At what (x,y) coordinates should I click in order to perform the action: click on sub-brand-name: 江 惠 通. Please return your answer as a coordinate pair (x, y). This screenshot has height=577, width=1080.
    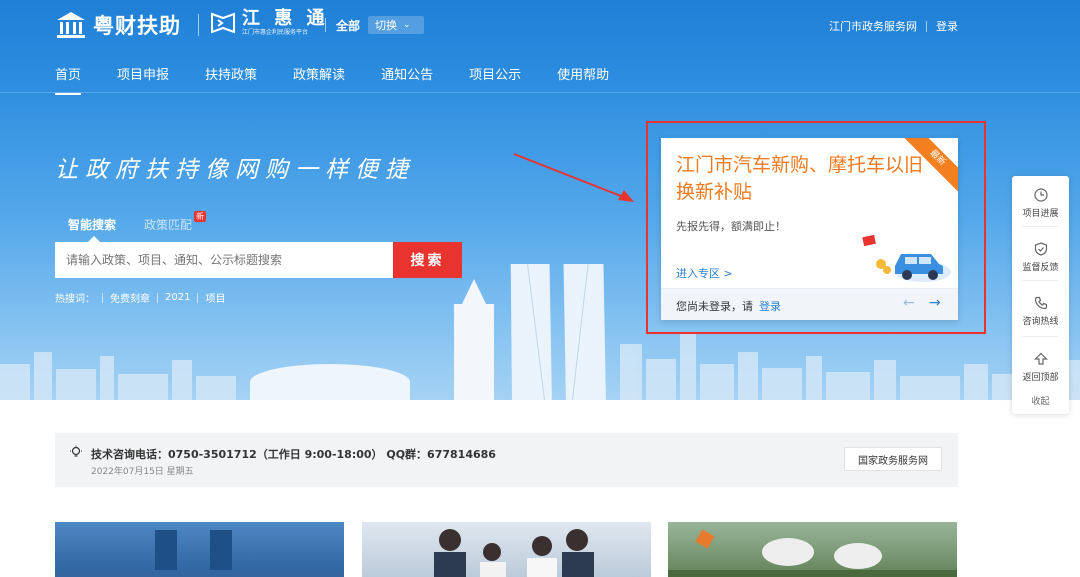
    Looking at the image, I should click on (285, 18).